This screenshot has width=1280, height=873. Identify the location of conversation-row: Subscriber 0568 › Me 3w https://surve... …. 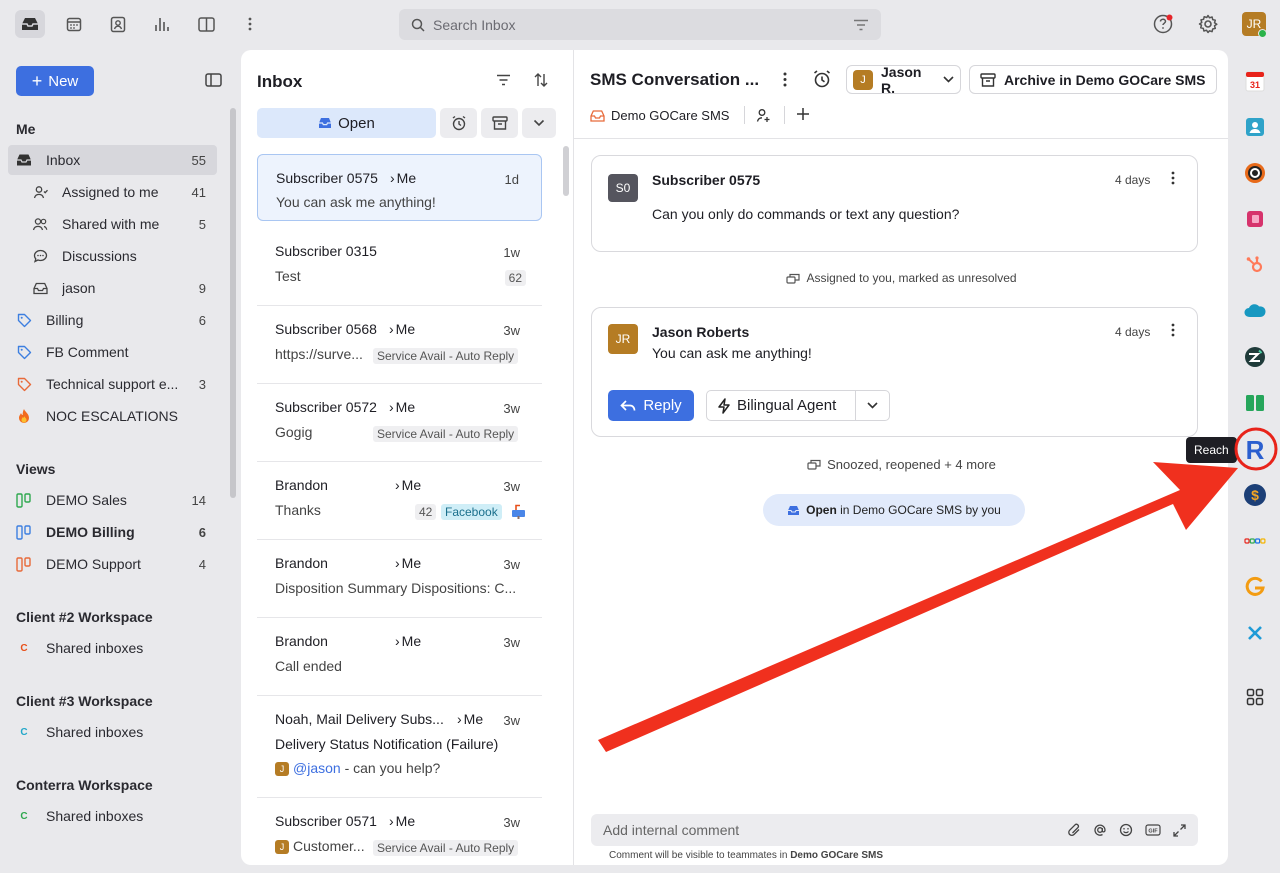
(399, 345).